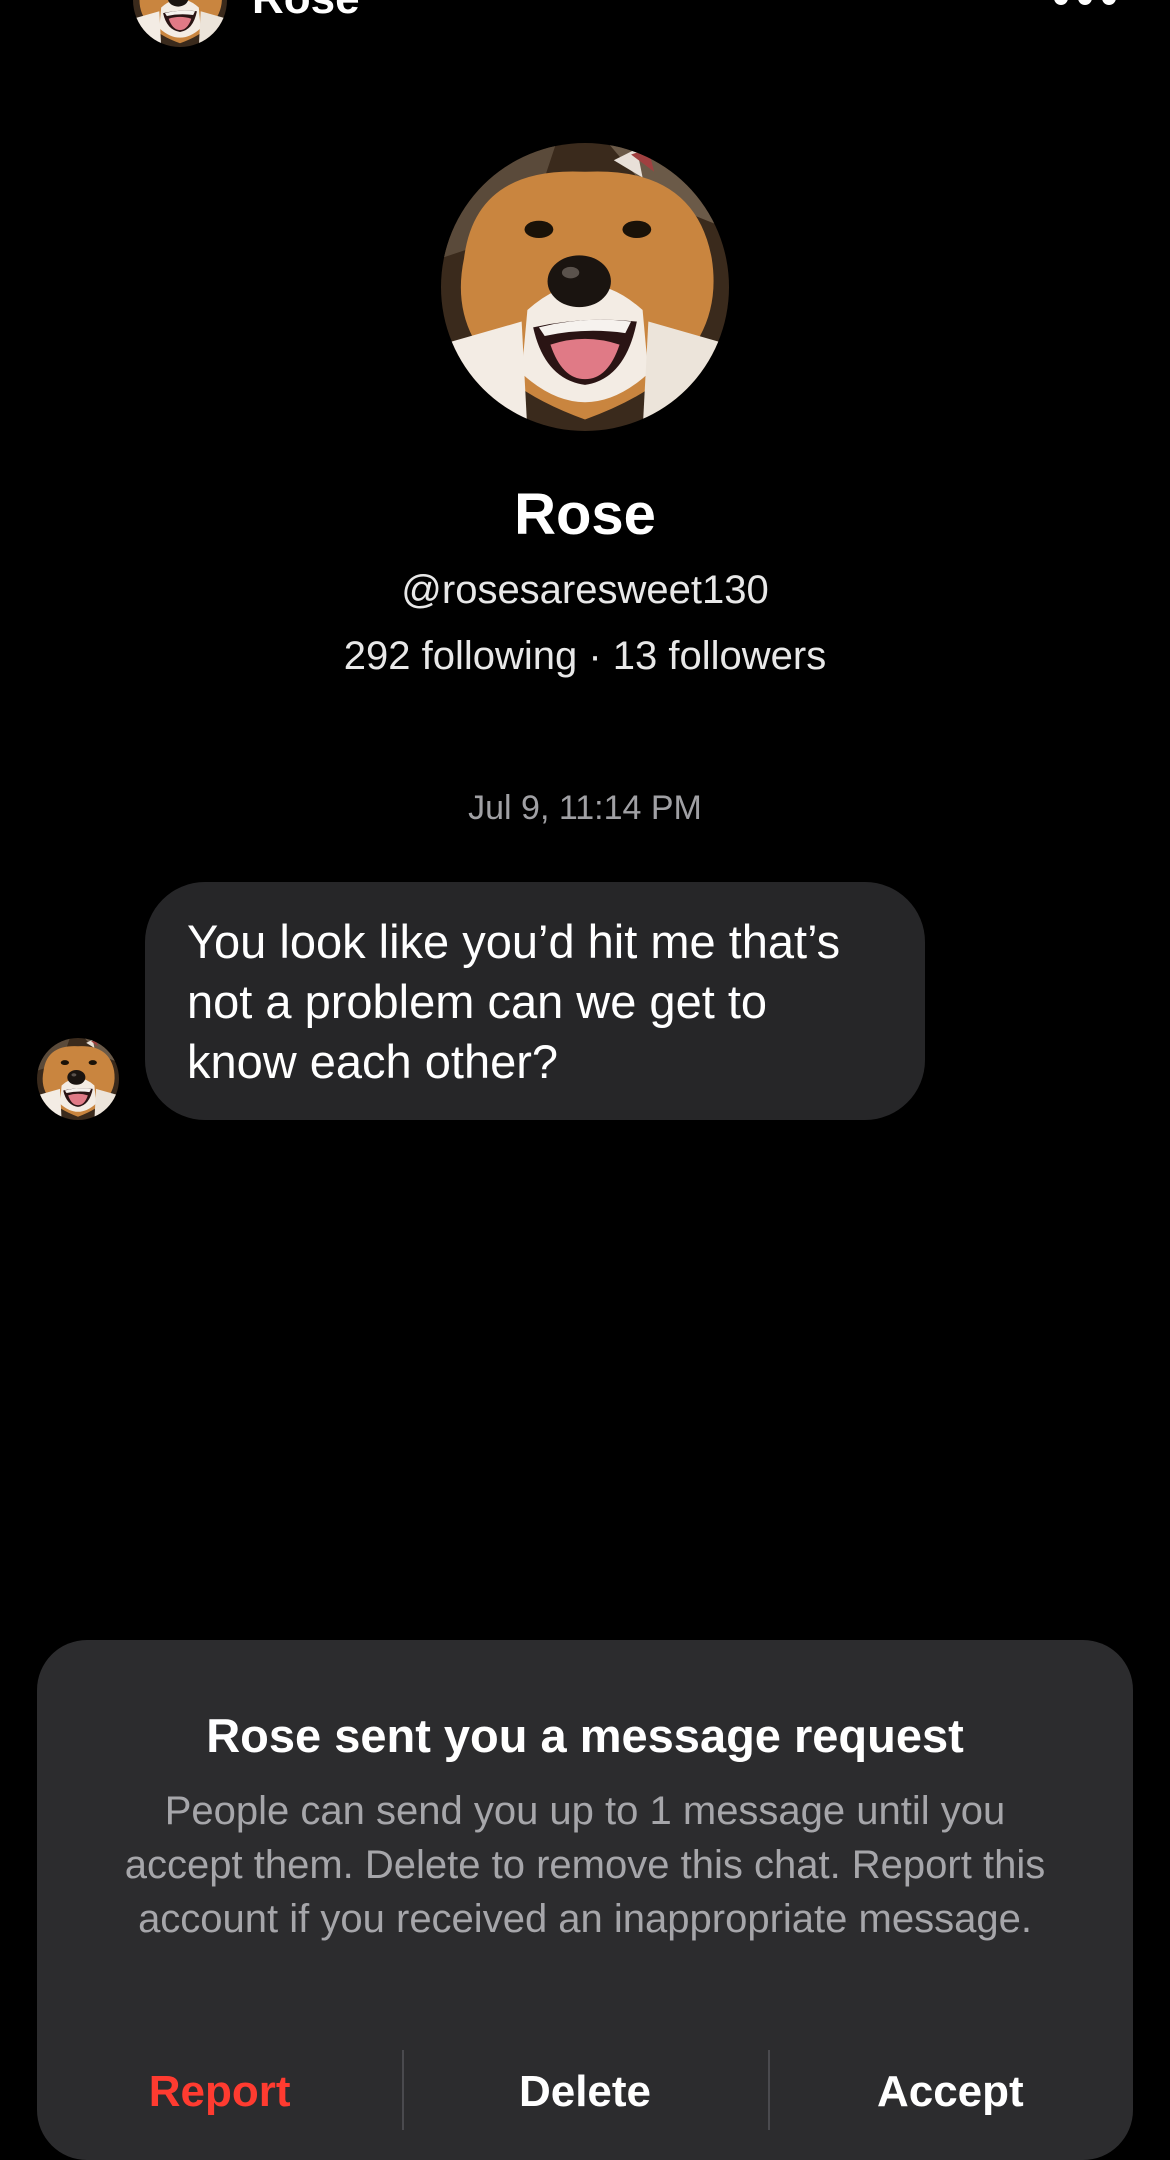 This screenshot has height=2160, width=1170. I want to click on more-options-button, so click(1085, 5).